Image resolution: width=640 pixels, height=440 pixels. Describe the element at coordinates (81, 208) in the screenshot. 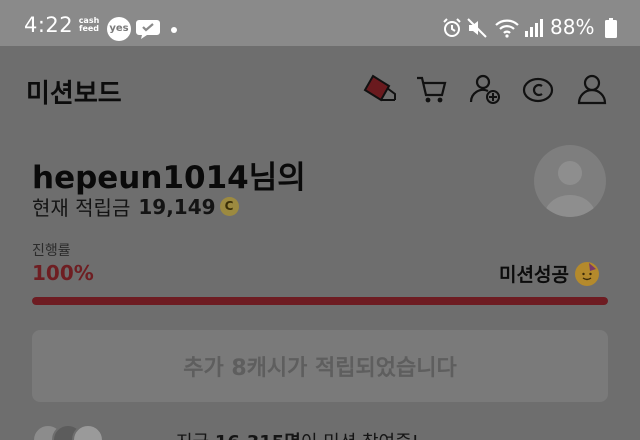

I see `points-label: 현재 적립금` at that location.